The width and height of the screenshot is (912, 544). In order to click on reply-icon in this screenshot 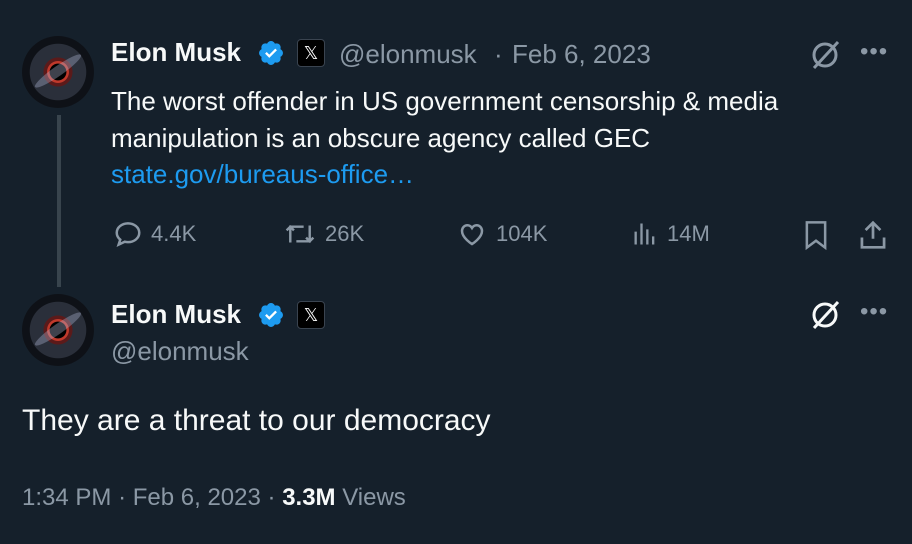, I will do `click(128, 234)`.